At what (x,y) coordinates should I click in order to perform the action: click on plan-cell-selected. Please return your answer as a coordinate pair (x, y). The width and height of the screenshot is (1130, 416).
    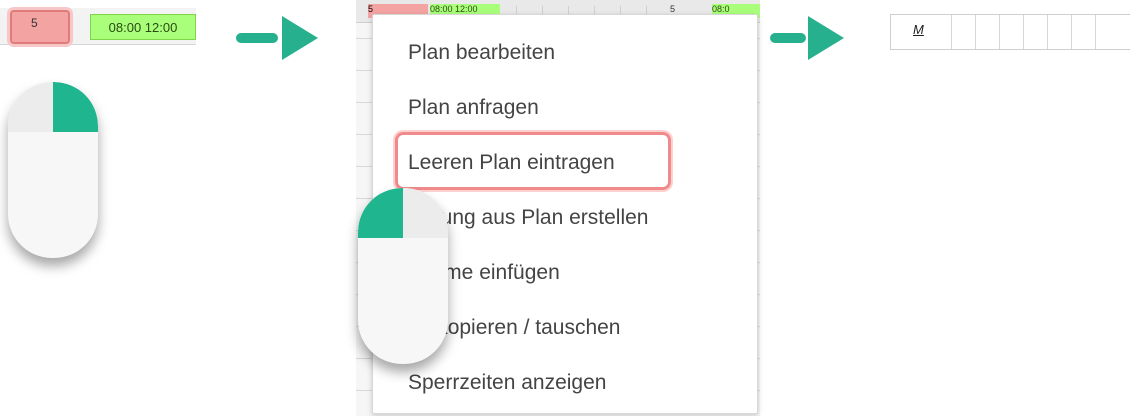
    Looking at the image, I should click on (40, 27).